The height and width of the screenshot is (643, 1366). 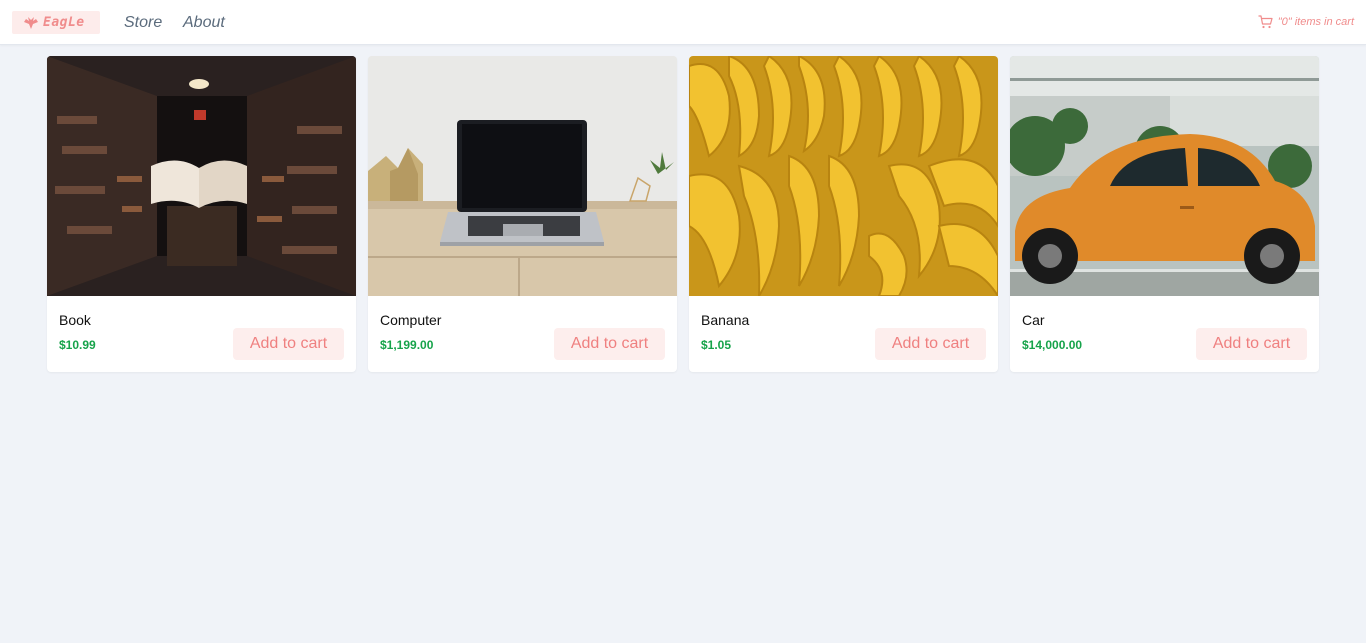 What do you see at coordinates (1265, 22) in the screenshot?
I see `cart-icon` at bounding box center [1265, 22].